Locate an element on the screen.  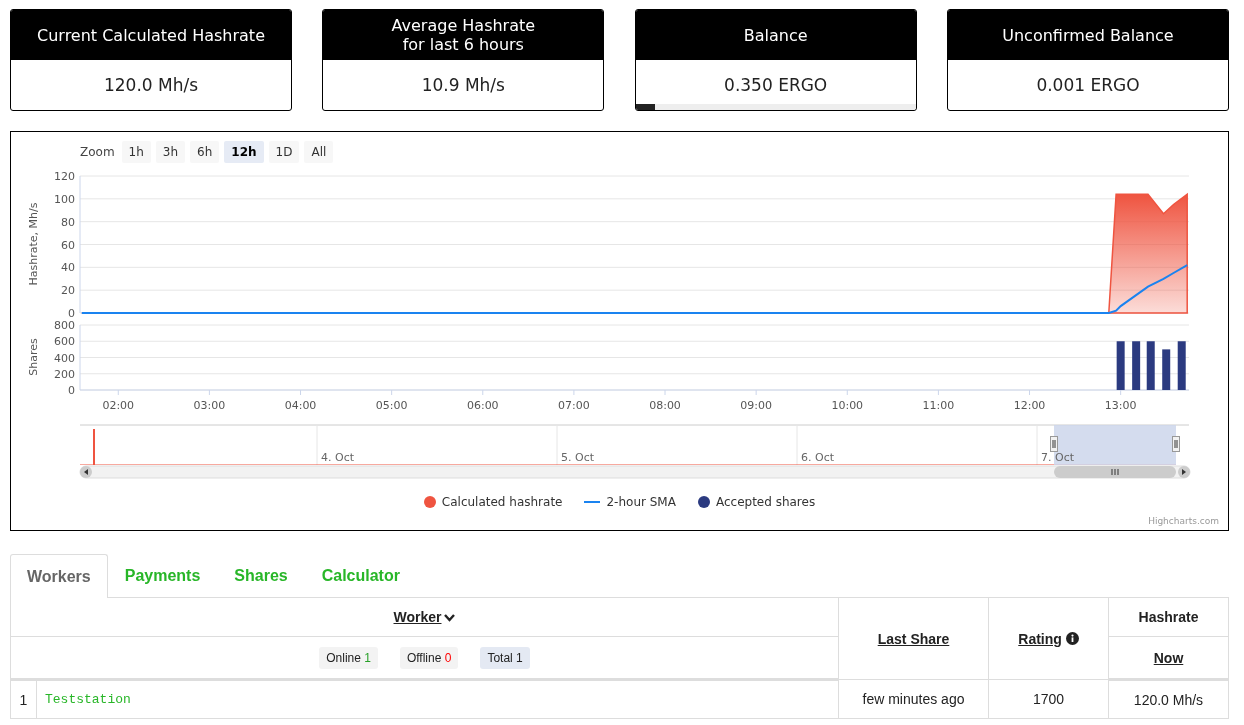
scrollbar-thumb is located at coordinates (1115, 472).